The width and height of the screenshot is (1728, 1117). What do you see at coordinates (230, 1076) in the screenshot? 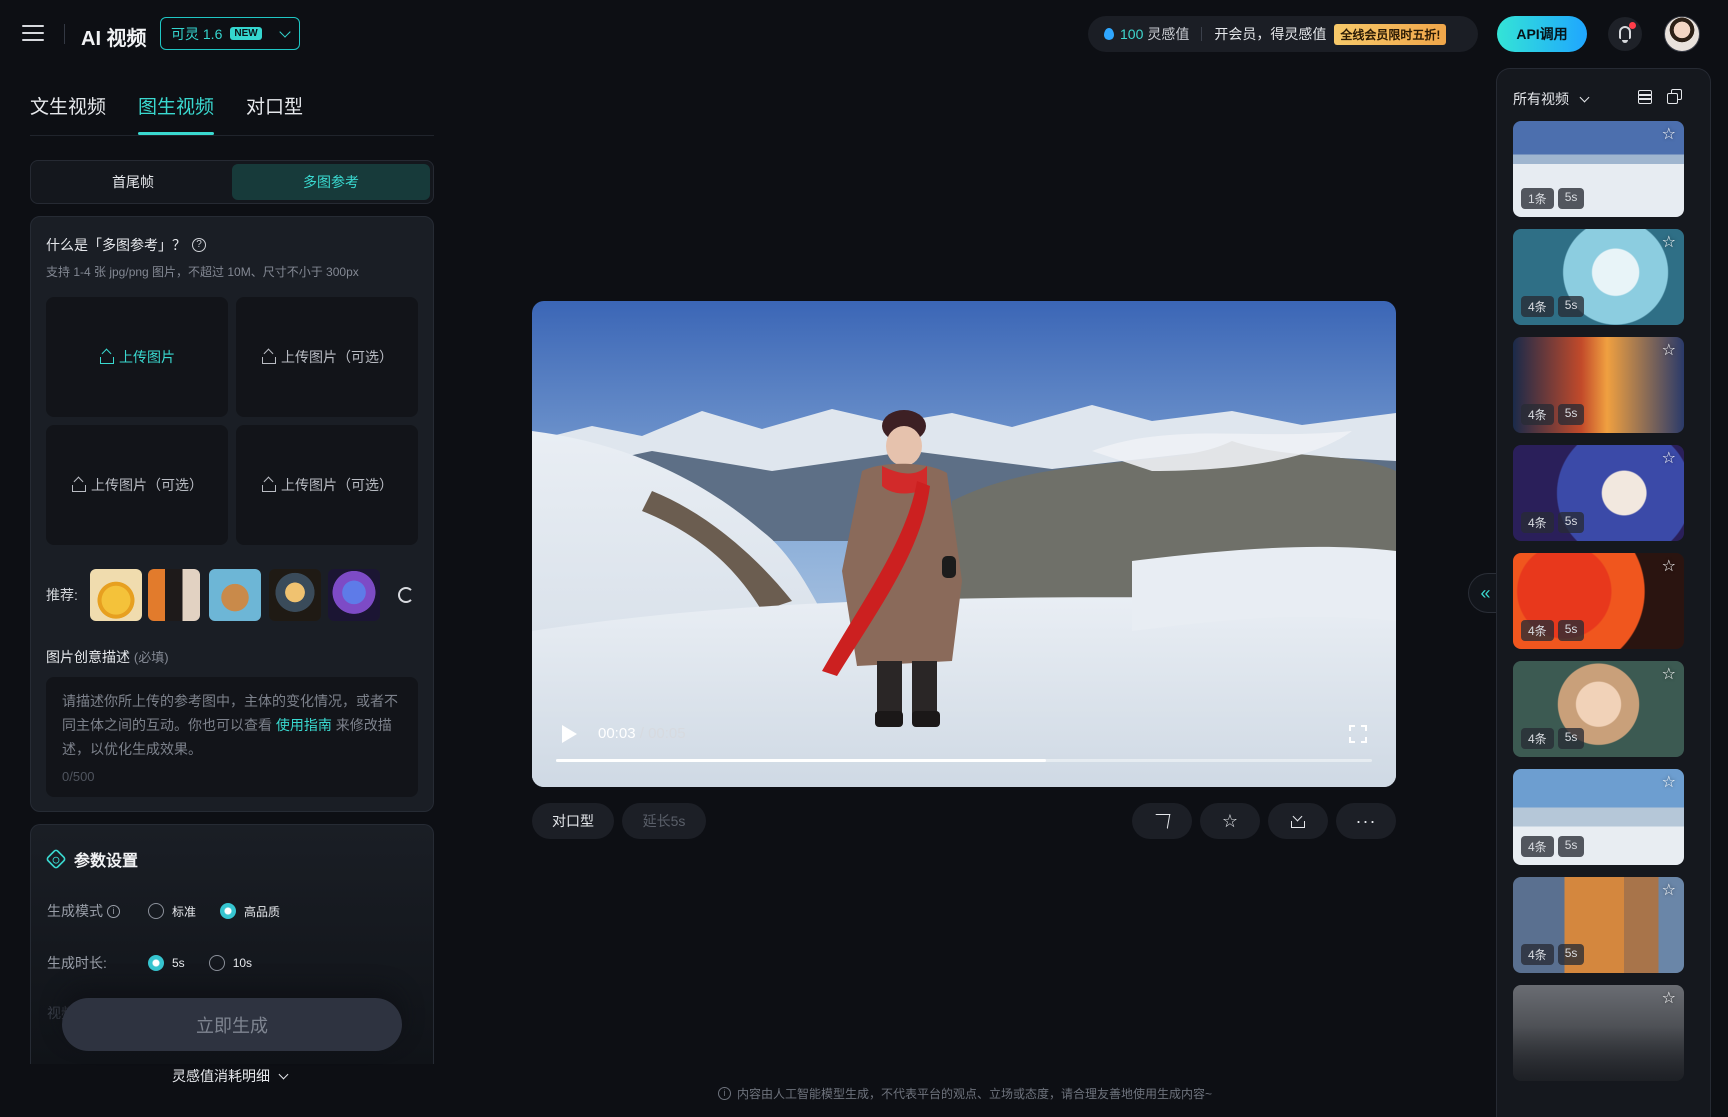
I see `cost-detail-link: 灵感值消耗明细` at bounding box center [230, 1076].